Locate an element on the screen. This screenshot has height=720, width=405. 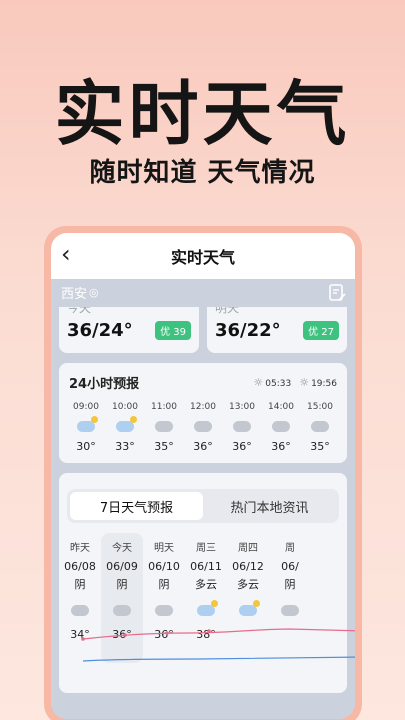
day-date: 06/11 is located at coordinates (206, 566).